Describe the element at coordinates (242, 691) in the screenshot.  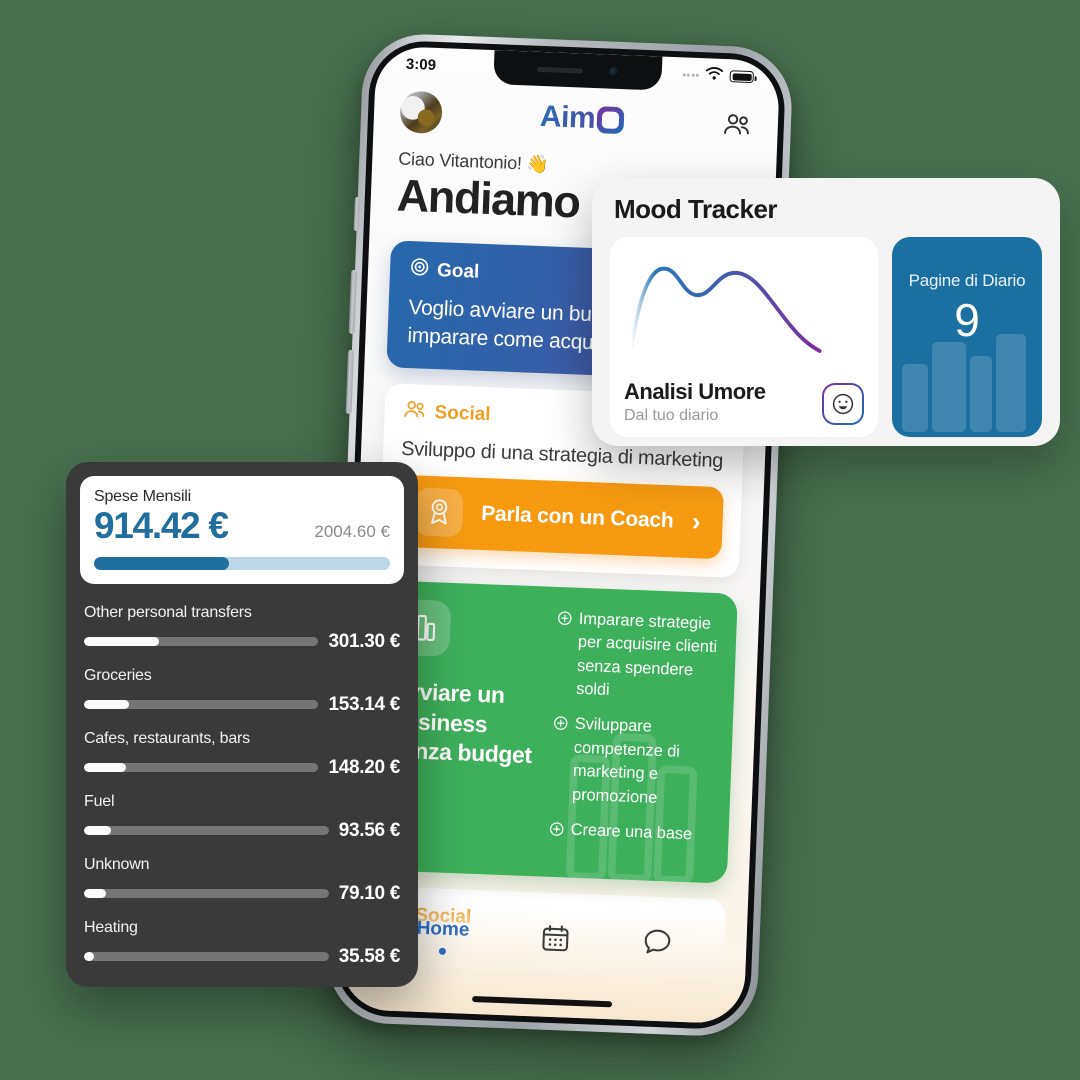
I see `expense-row: Groceries 153.14 €` at that location.